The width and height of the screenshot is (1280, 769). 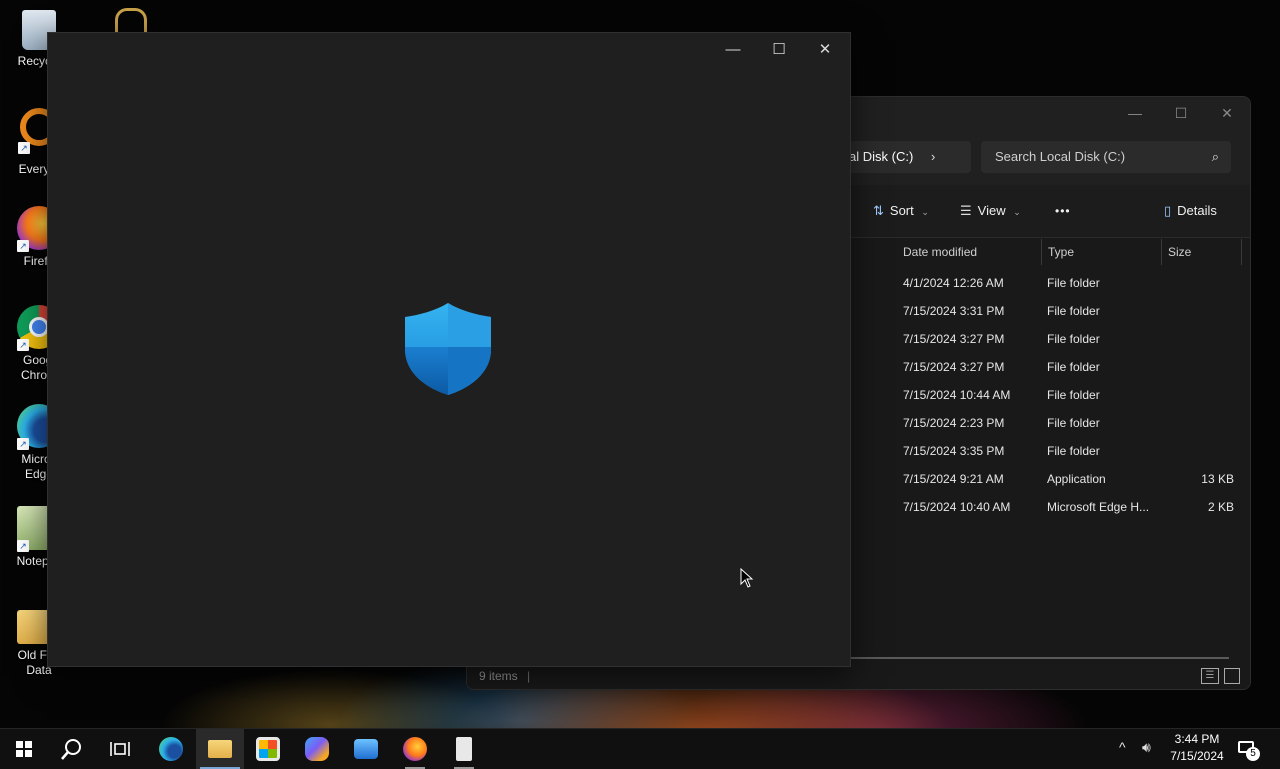 I want to click on notification-center-button: 5, so click(x=1248, y=750).